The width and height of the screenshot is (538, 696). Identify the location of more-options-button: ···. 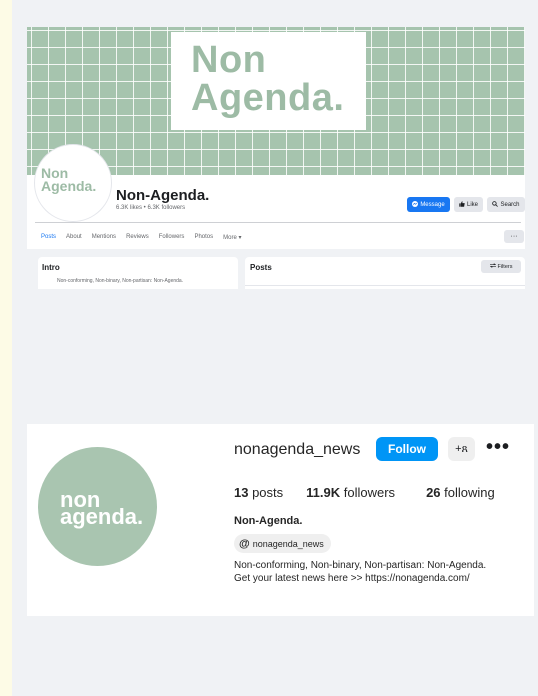
(514, 236).